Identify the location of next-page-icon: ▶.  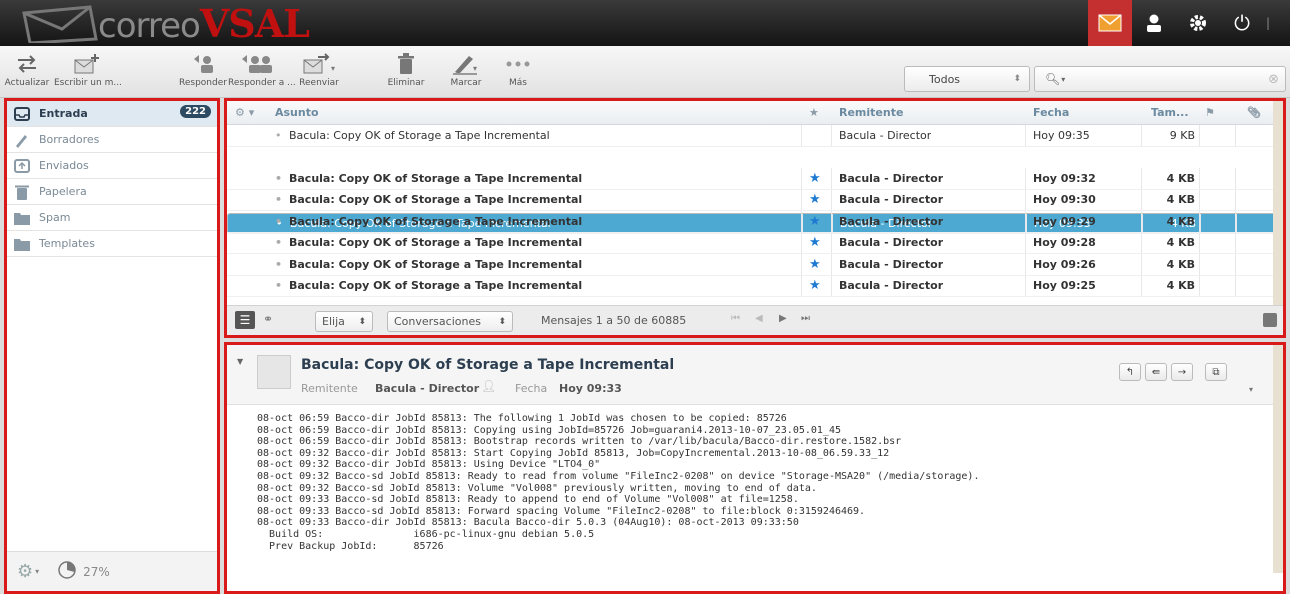
(783, 318).